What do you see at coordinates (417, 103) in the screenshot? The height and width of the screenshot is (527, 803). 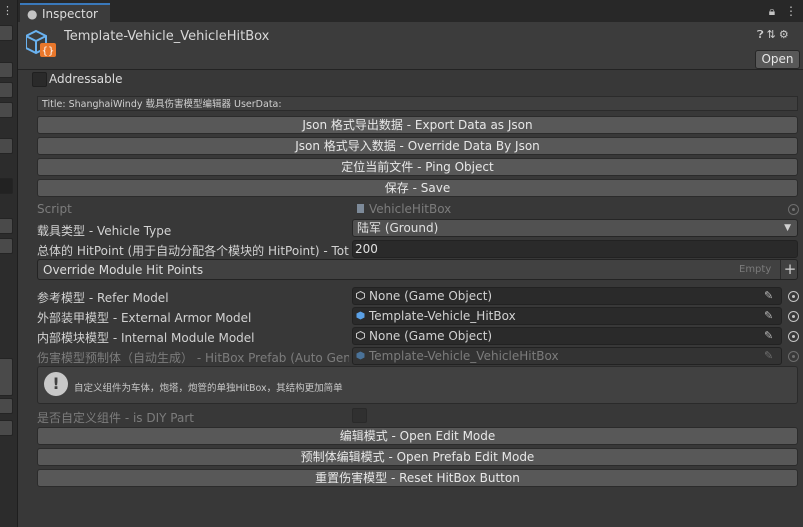 I see `editor-title: Title: ShanghaiWindy 载具伤害模型编辑器 UserData:` at bounding box center [417, 103].